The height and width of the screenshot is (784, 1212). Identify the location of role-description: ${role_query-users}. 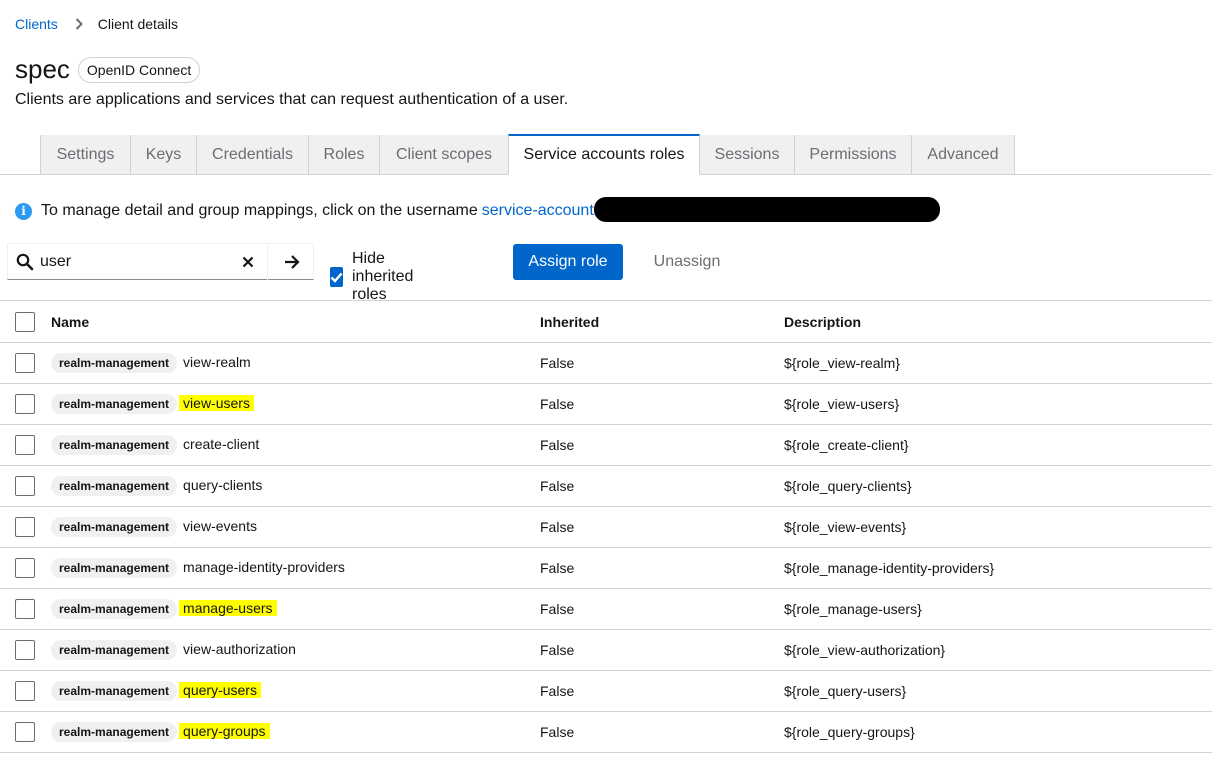
(998, 691).